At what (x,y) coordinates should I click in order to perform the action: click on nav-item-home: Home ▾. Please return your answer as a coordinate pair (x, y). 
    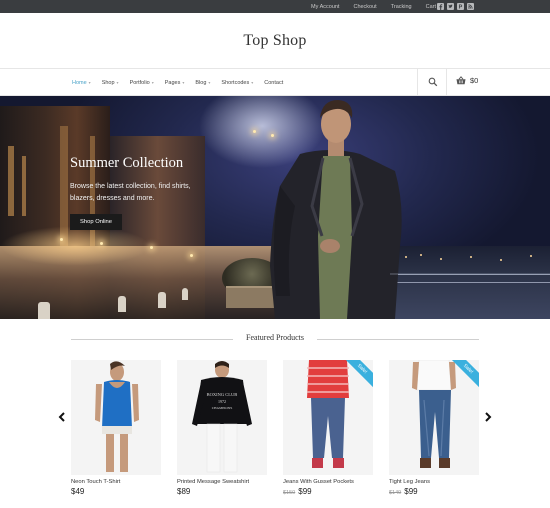
    Looking at the image, I should click on (81, 83).